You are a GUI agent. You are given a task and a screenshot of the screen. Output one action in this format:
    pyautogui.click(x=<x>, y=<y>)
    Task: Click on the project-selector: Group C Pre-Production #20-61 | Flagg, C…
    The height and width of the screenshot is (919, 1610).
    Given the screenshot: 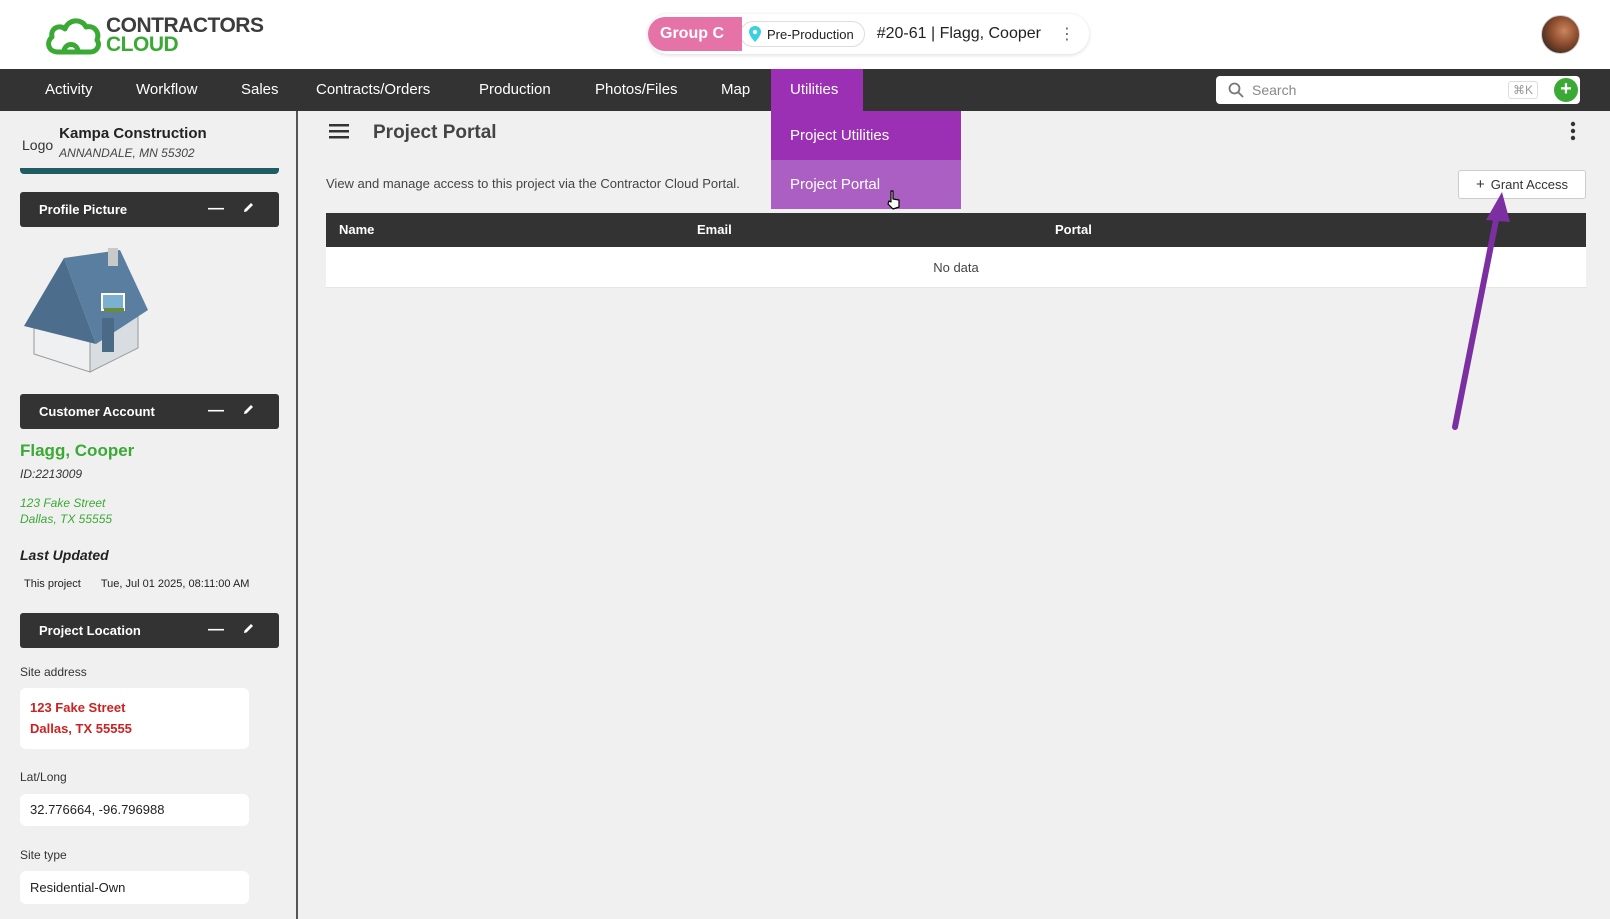 What is the action you would take?
    pyautogui.click(x=868, y=34)
    